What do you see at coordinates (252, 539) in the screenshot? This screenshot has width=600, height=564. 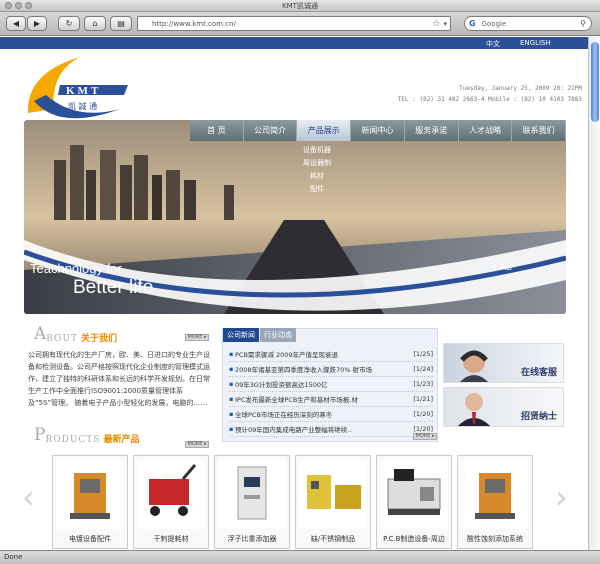 I see `product-caption: 浮子比重添加器` at bounding box center [252, 539].